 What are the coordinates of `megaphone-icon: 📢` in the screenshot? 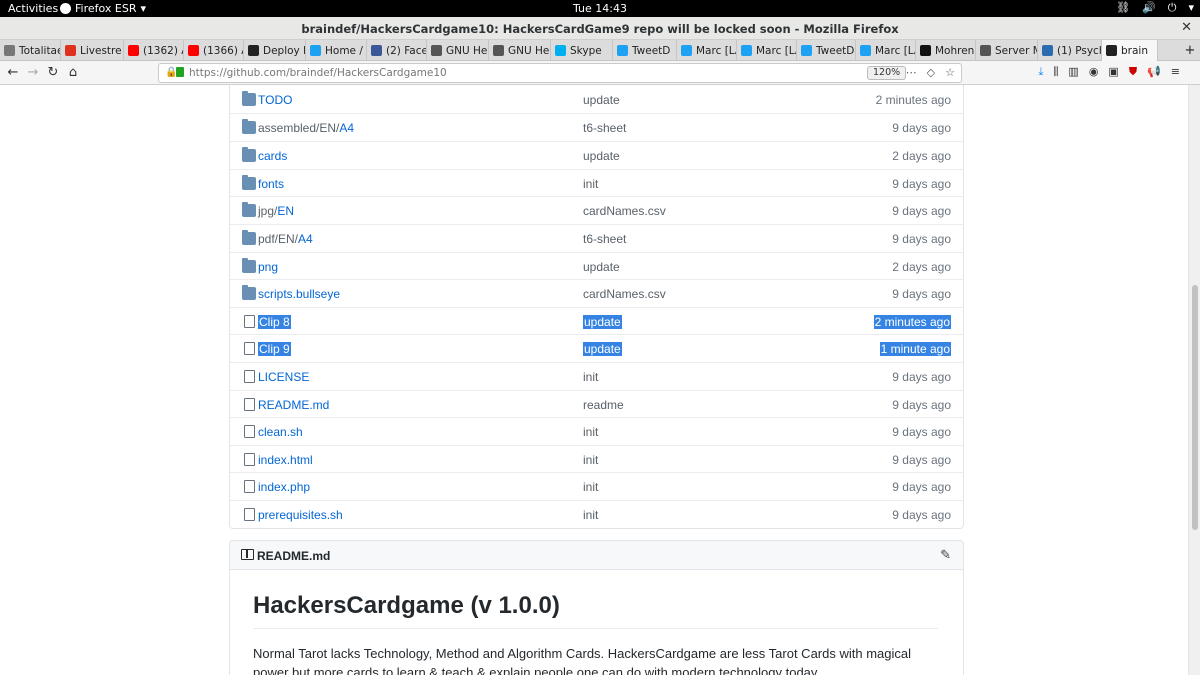 It's located at (1154, 72).